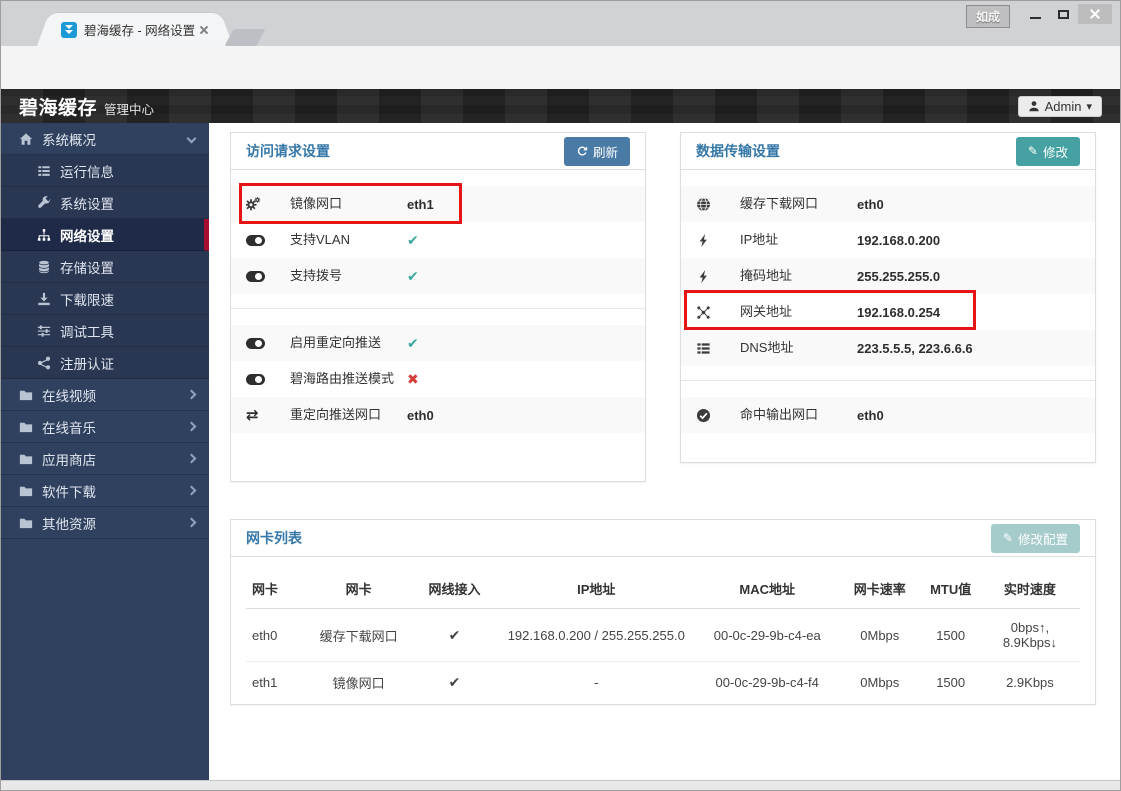 Image resolution: width=1121 pixels, height=791 pixels. I want to click on cross-icon: ✖, so click(413, 378).